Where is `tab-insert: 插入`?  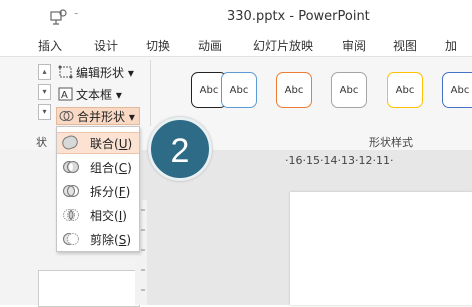
tab-insert: 插入 is located at coordinates (50, 45).